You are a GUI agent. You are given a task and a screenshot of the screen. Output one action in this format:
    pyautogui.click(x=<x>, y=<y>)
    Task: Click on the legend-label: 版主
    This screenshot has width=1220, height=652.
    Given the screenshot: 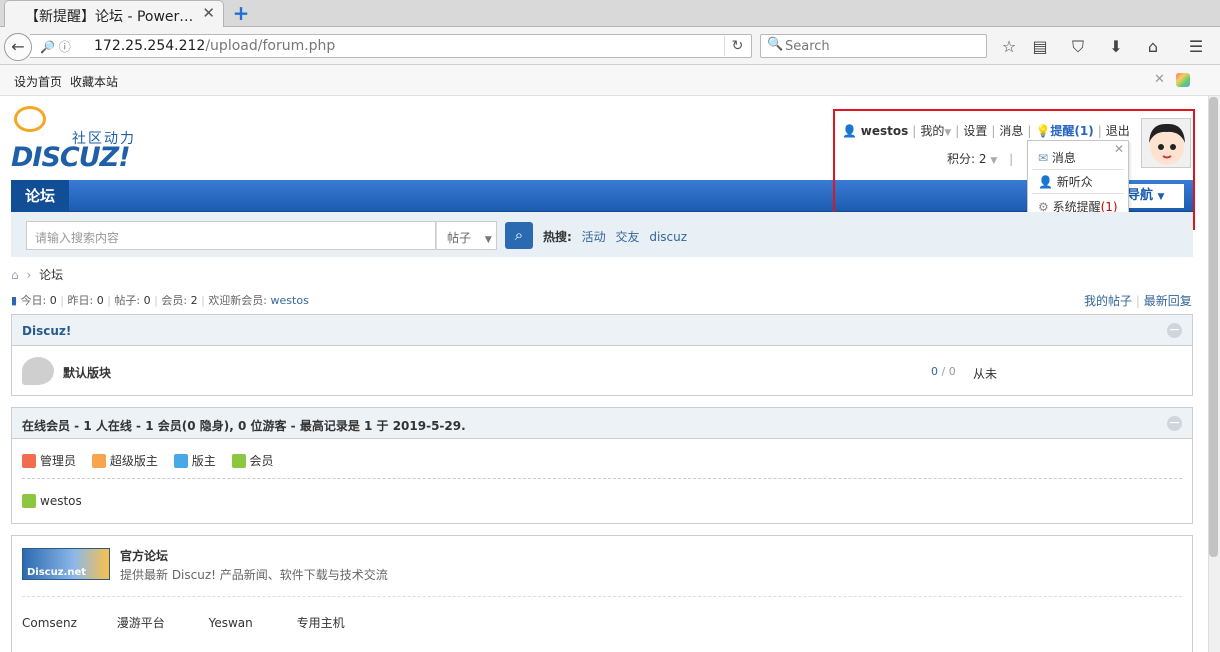 What is the action you would take?
    pyautogui.click(x=203, y=461)
    